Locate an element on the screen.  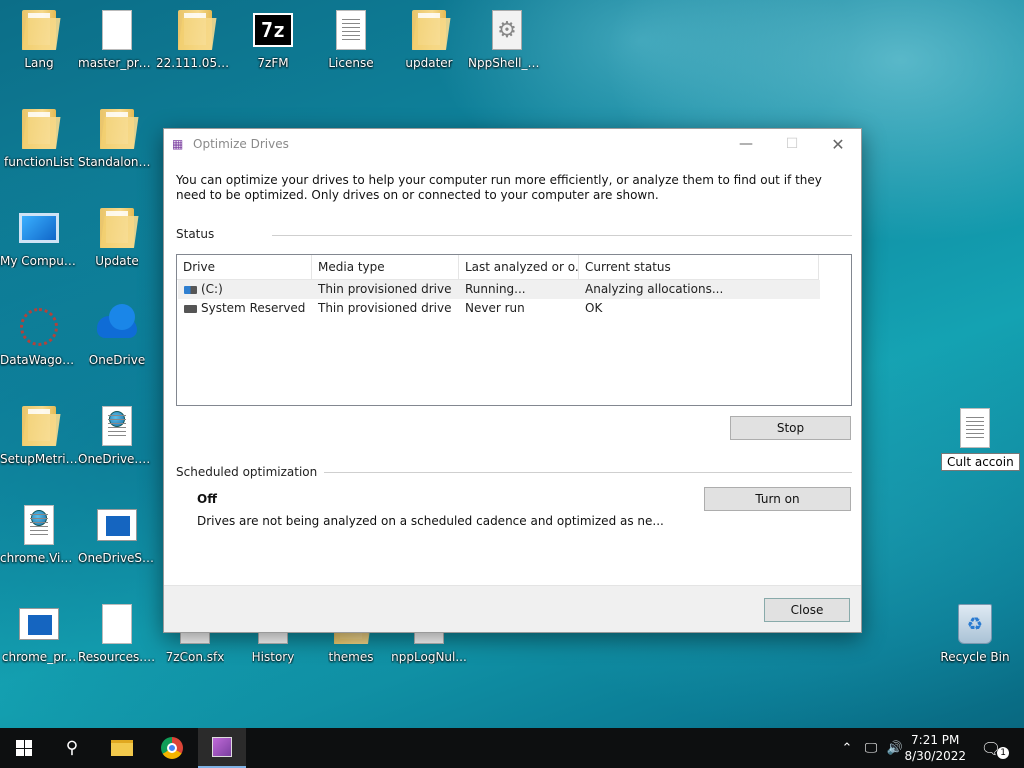
turn-on-button: Turn on is located at coordinates (777, 499).